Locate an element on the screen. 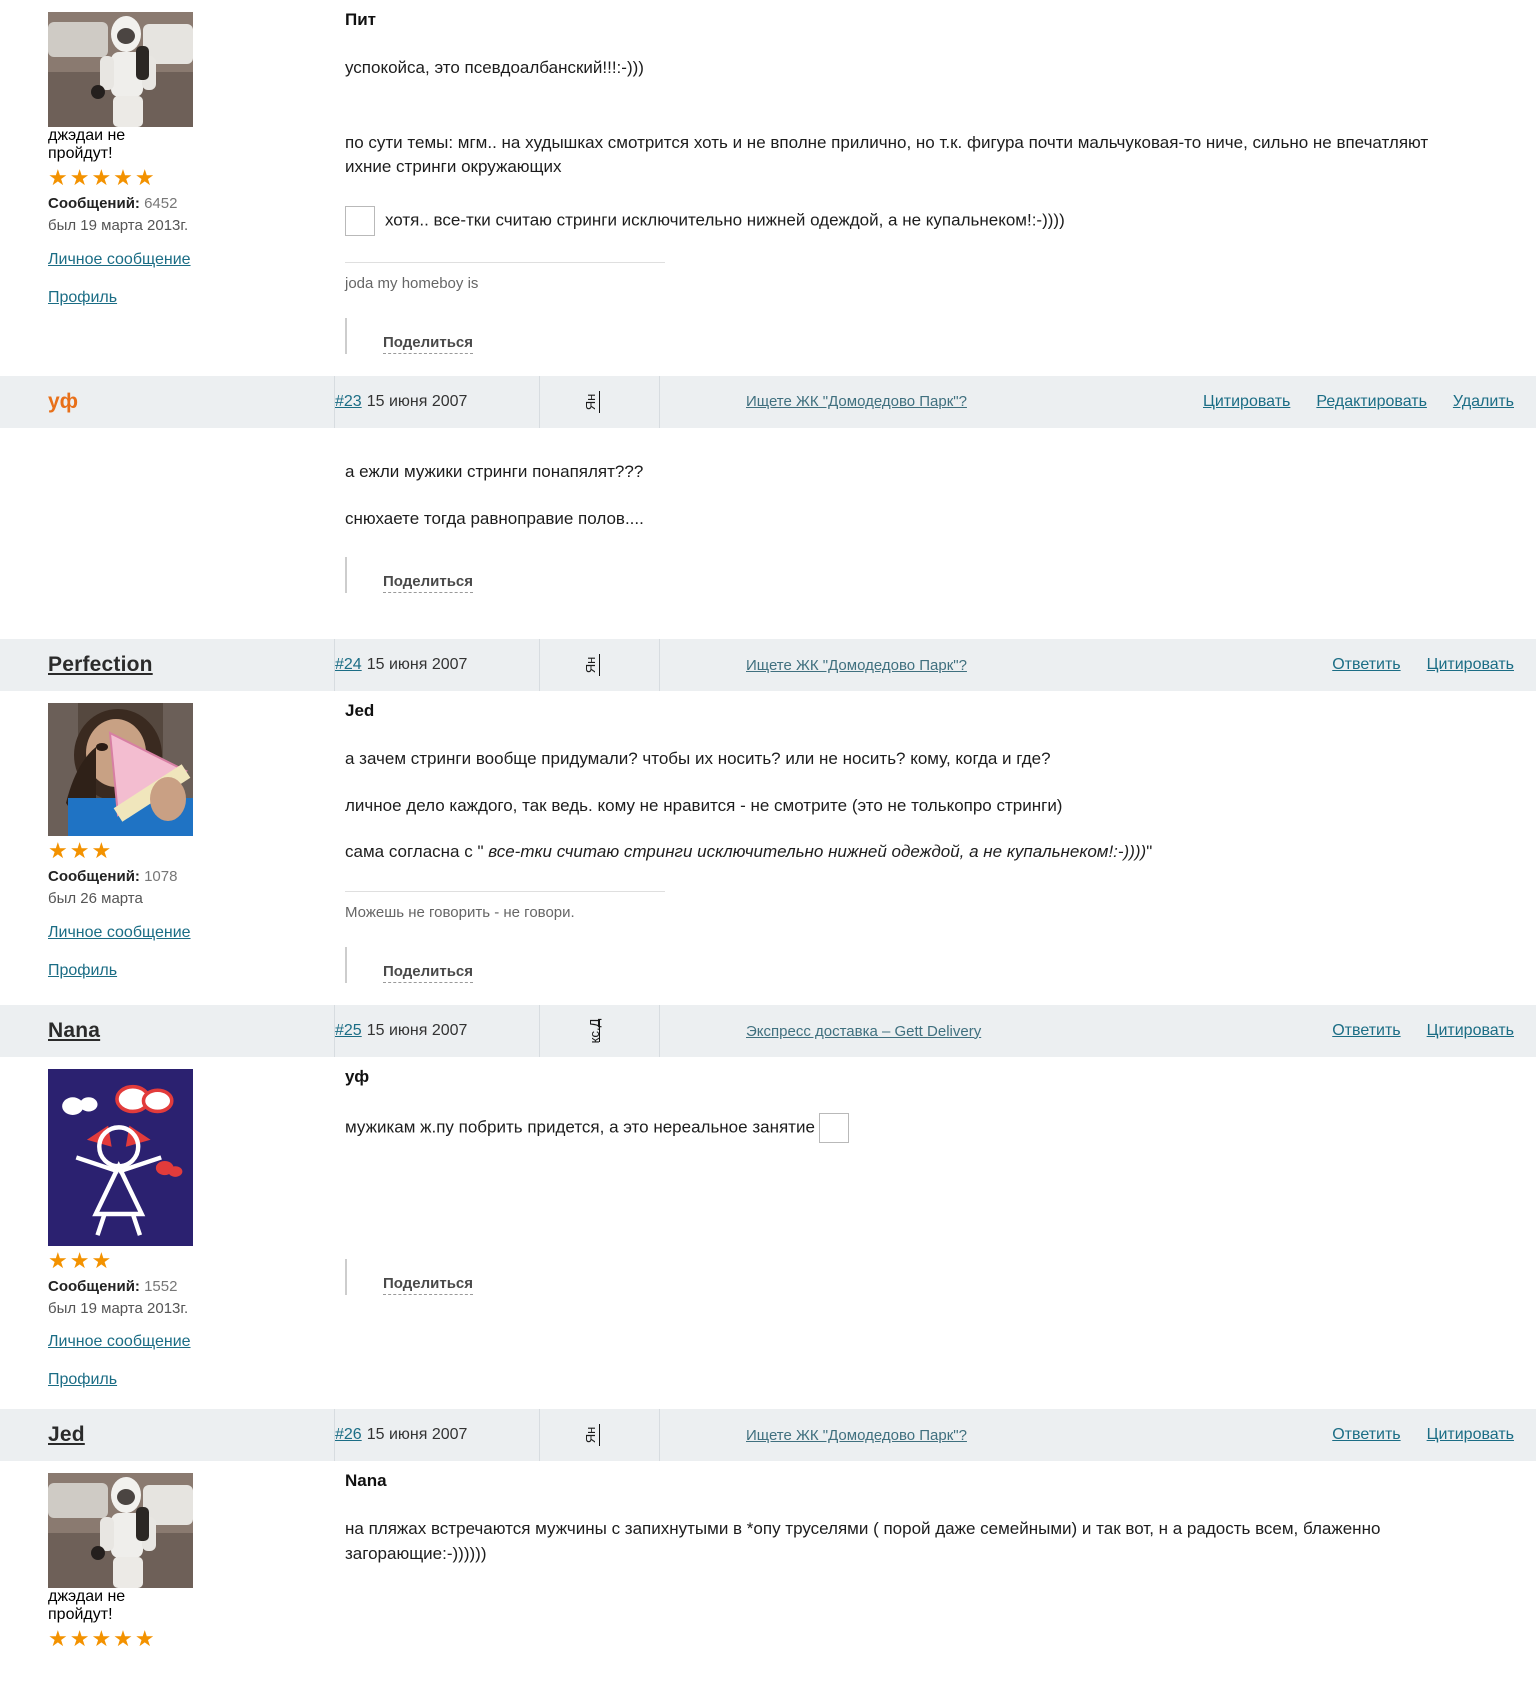  ad-marker: кс.Д is located at coordinates (600, 1031).